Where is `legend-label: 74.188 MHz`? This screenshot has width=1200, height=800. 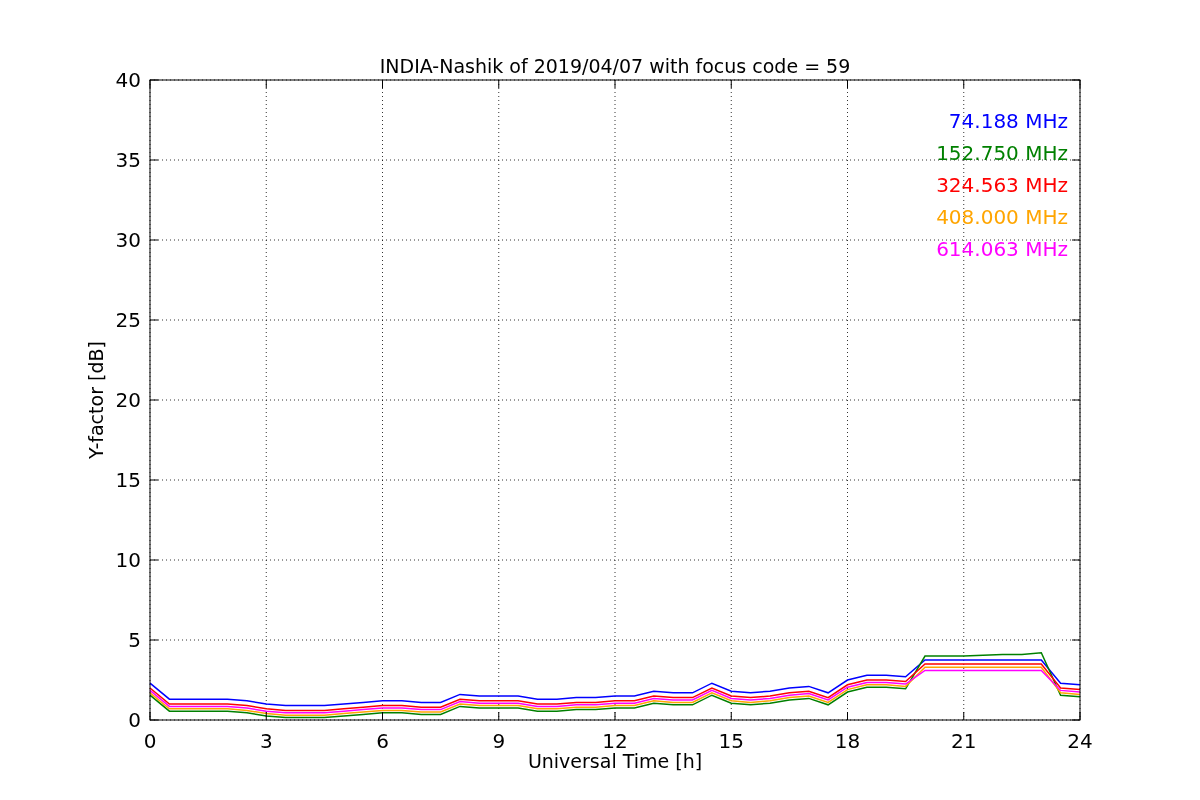
legend-label: 74.188 MHz is located at coordinates (1008, 121).